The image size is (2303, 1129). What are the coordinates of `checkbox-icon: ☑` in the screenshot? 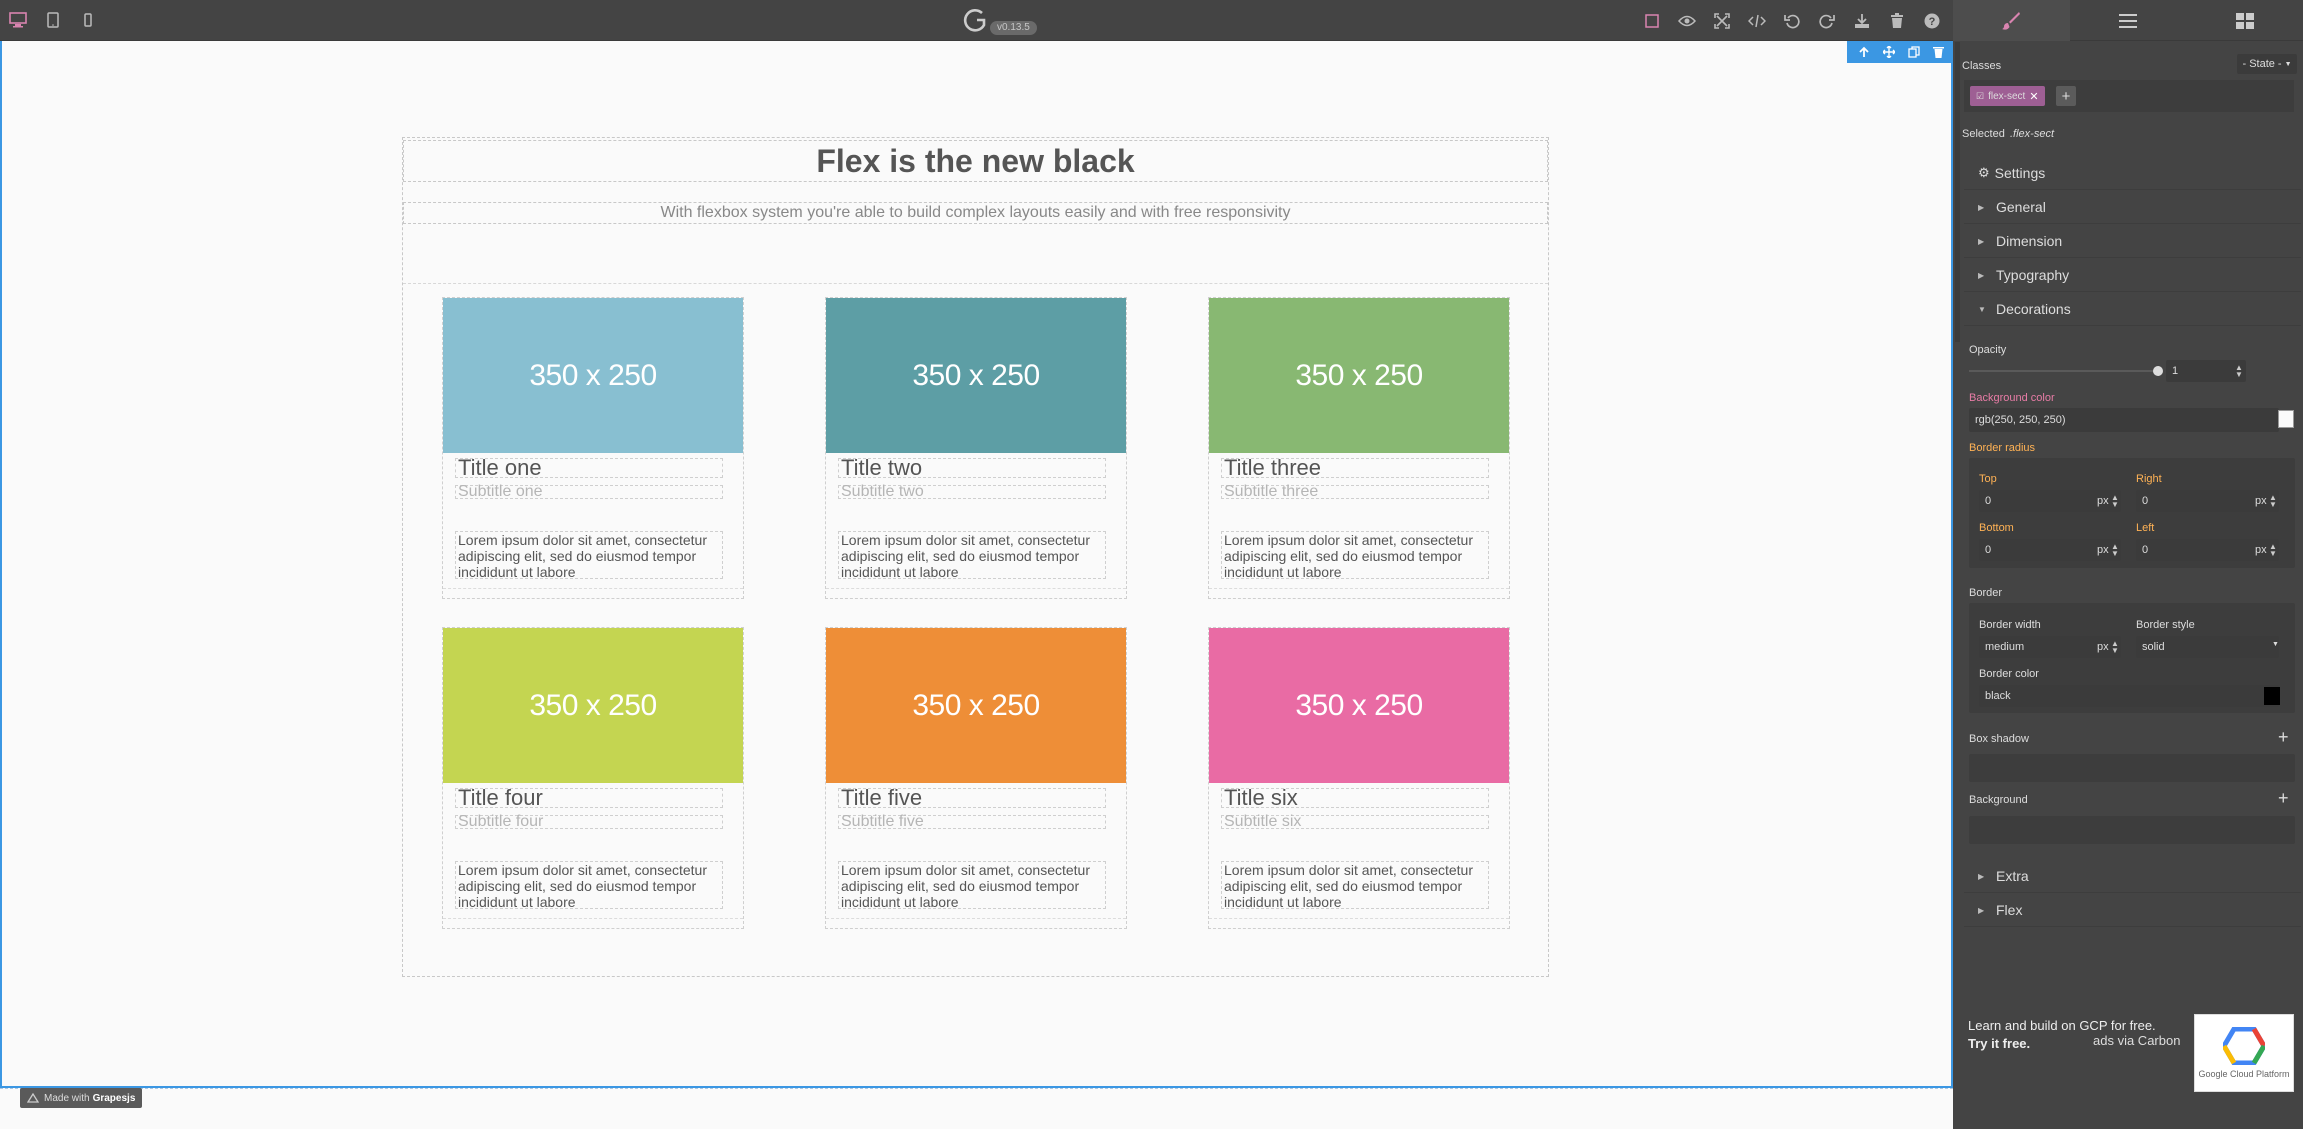 It's located at (1980, 96).